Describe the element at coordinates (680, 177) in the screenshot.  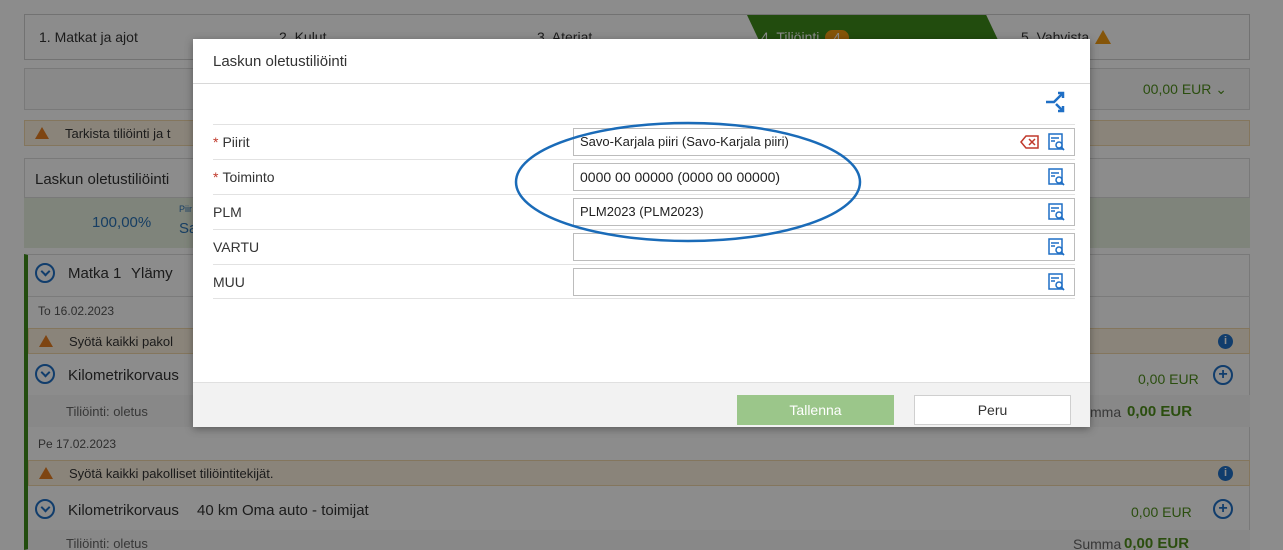
I see `field-value: 0000 00 00000 (0000 00 00000)` at that location.